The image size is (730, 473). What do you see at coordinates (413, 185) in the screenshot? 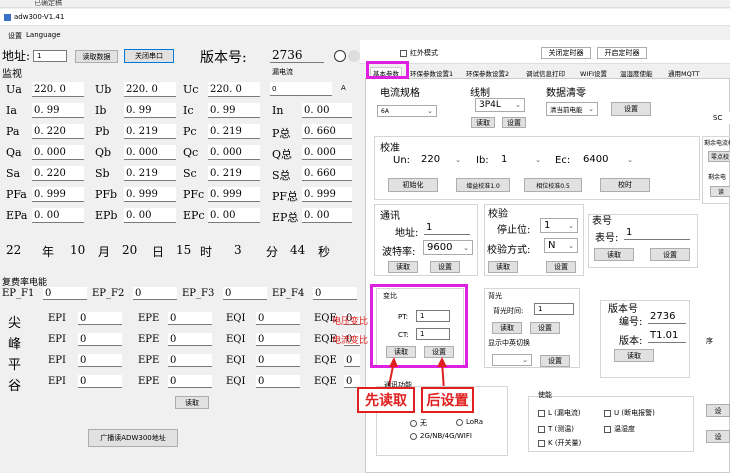
I see `init-button: 初始化` at bounding box center [413, 185].